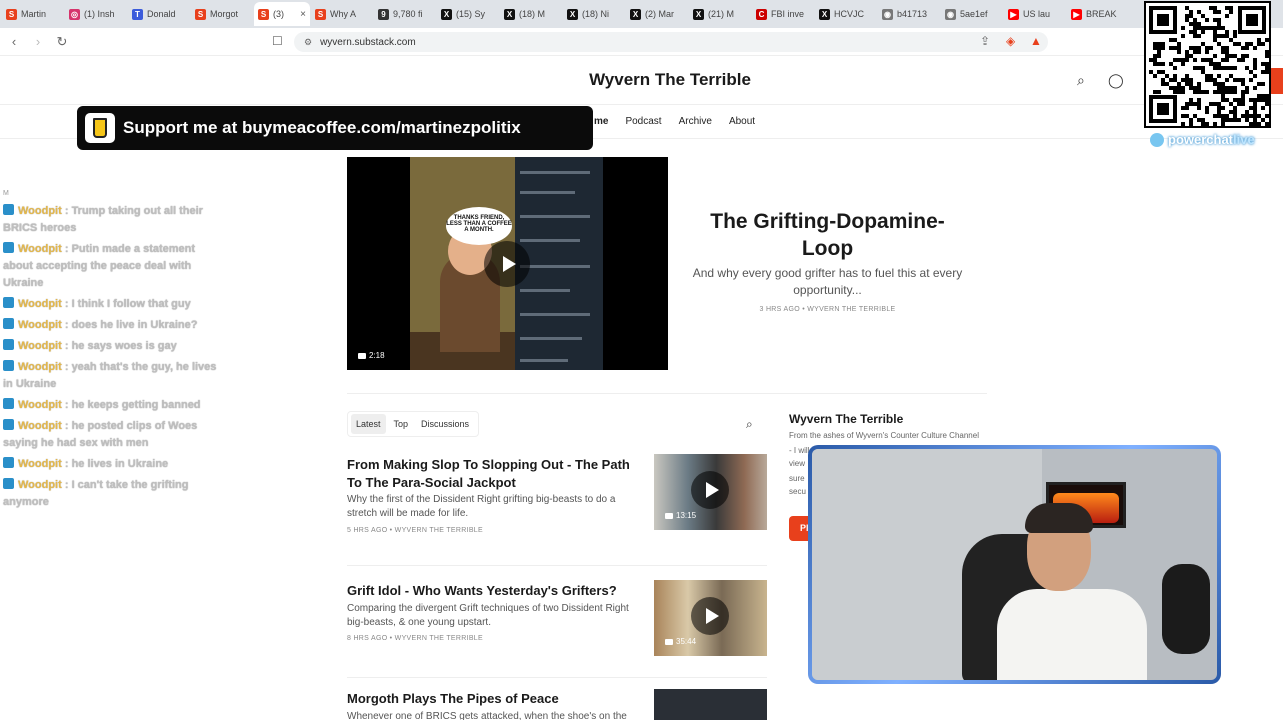  What do you see at coordinates (33, 14) in the screenshot?
I see `browser-tab: S Martin` at bounding box center [33, 14].